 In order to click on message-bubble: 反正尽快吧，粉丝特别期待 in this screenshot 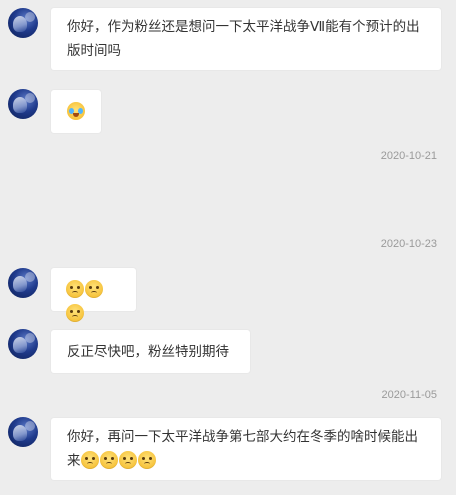, I will do `click(150, 351)`.